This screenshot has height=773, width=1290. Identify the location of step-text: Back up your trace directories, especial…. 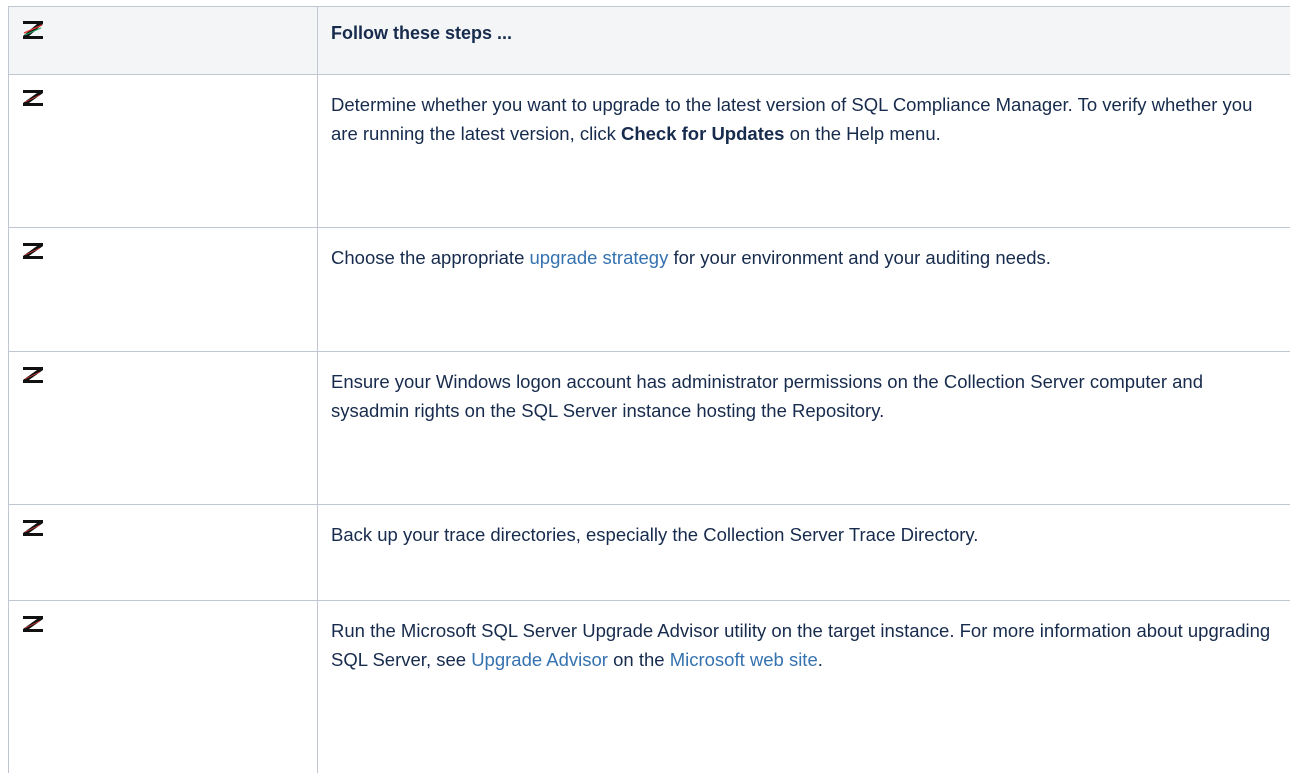
(804, 553).